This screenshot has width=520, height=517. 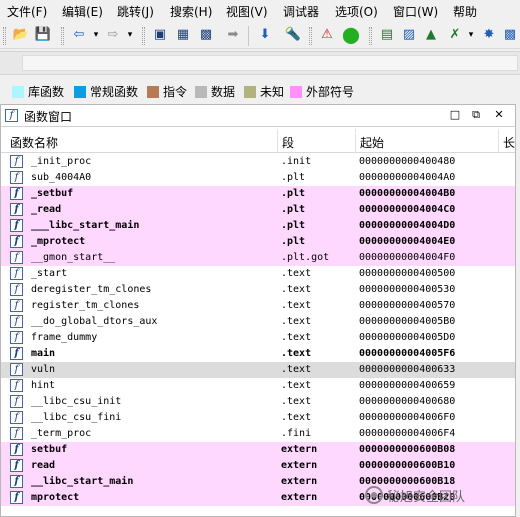 I want to click on function-row: f _read .plt 00000000004004C0, so click(x=258, y=210).